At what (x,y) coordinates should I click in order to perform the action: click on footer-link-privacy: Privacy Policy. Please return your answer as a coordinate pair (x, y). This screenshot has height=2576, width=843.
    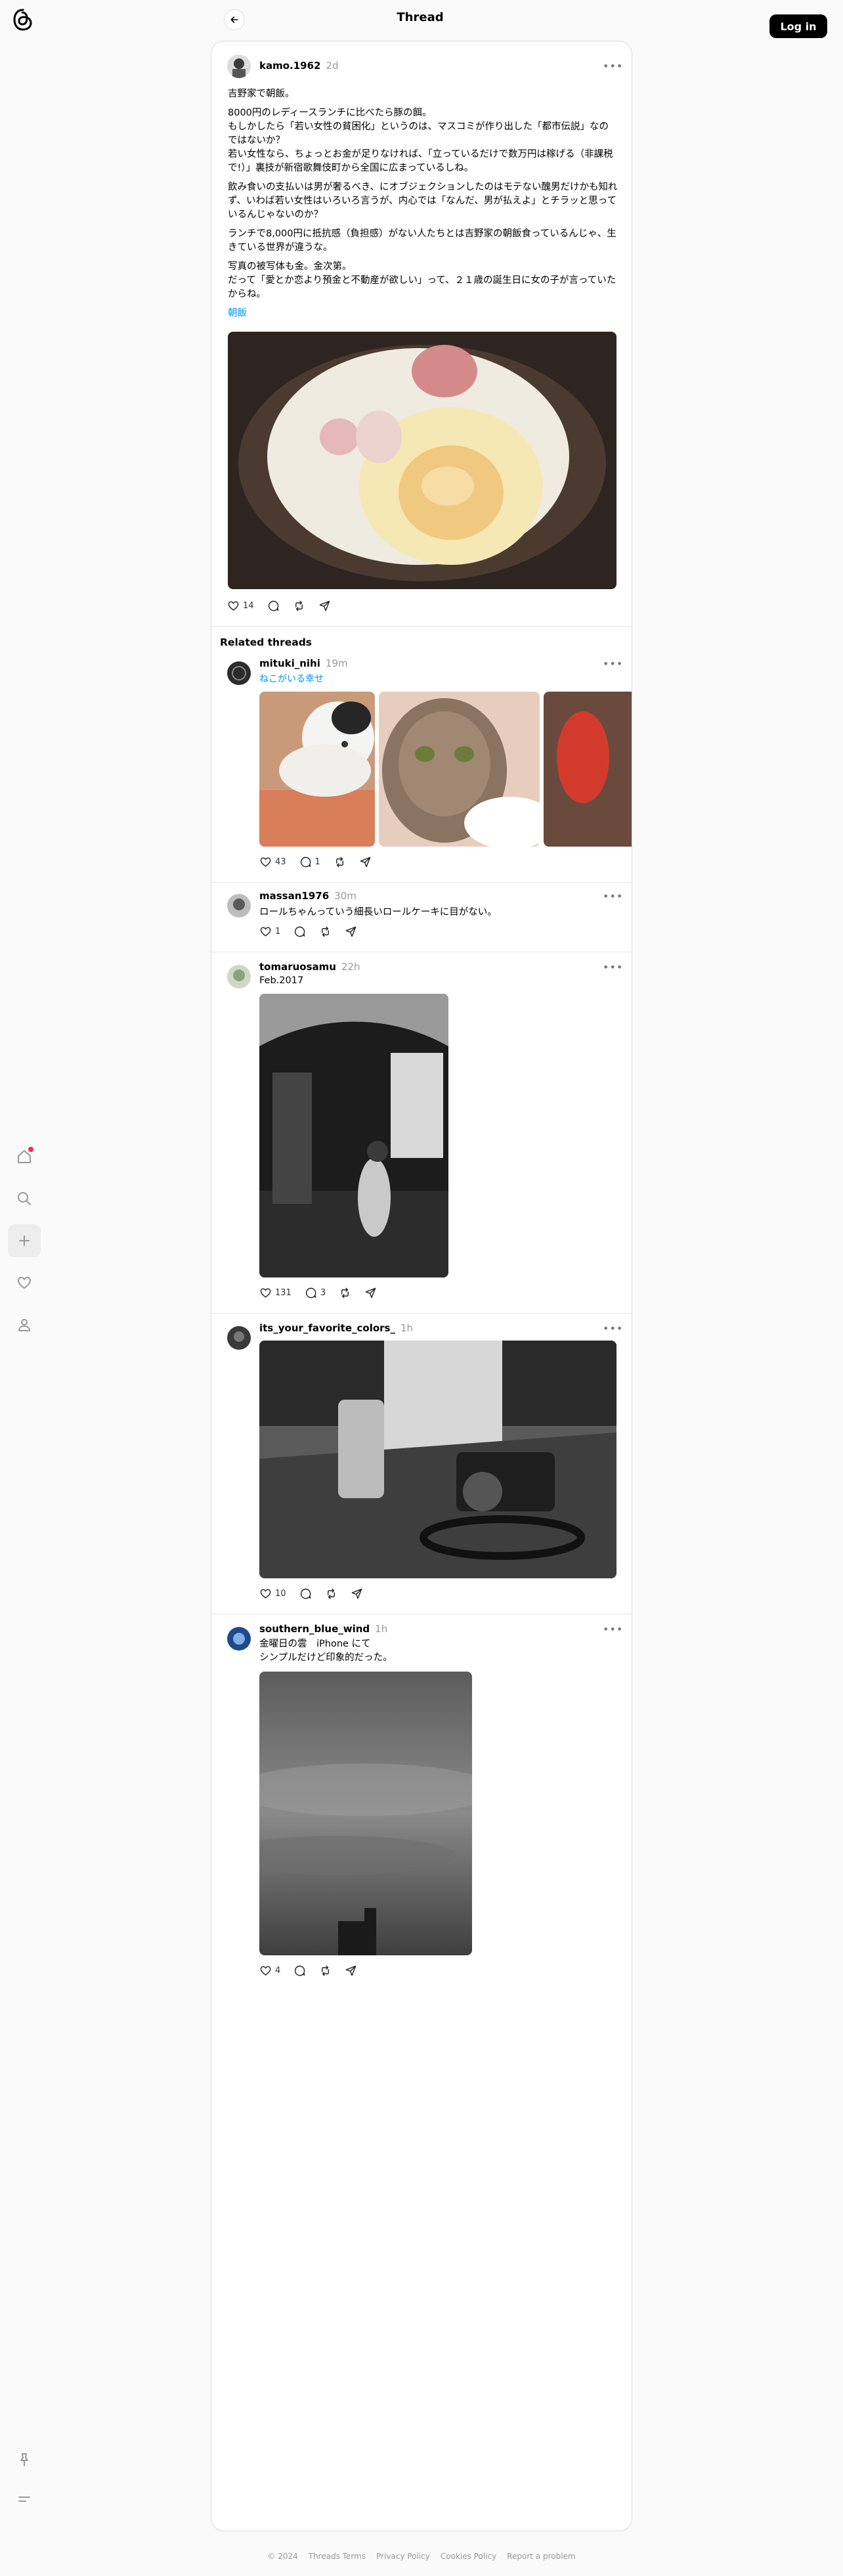
    Looking at the image, I should click on (403, 2556).